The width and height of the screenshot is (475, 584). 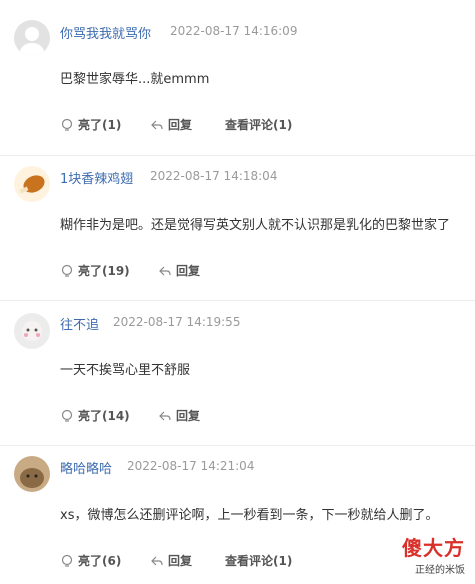 I want to click on like-button: 亮了(6), so click(x=90, y=560).